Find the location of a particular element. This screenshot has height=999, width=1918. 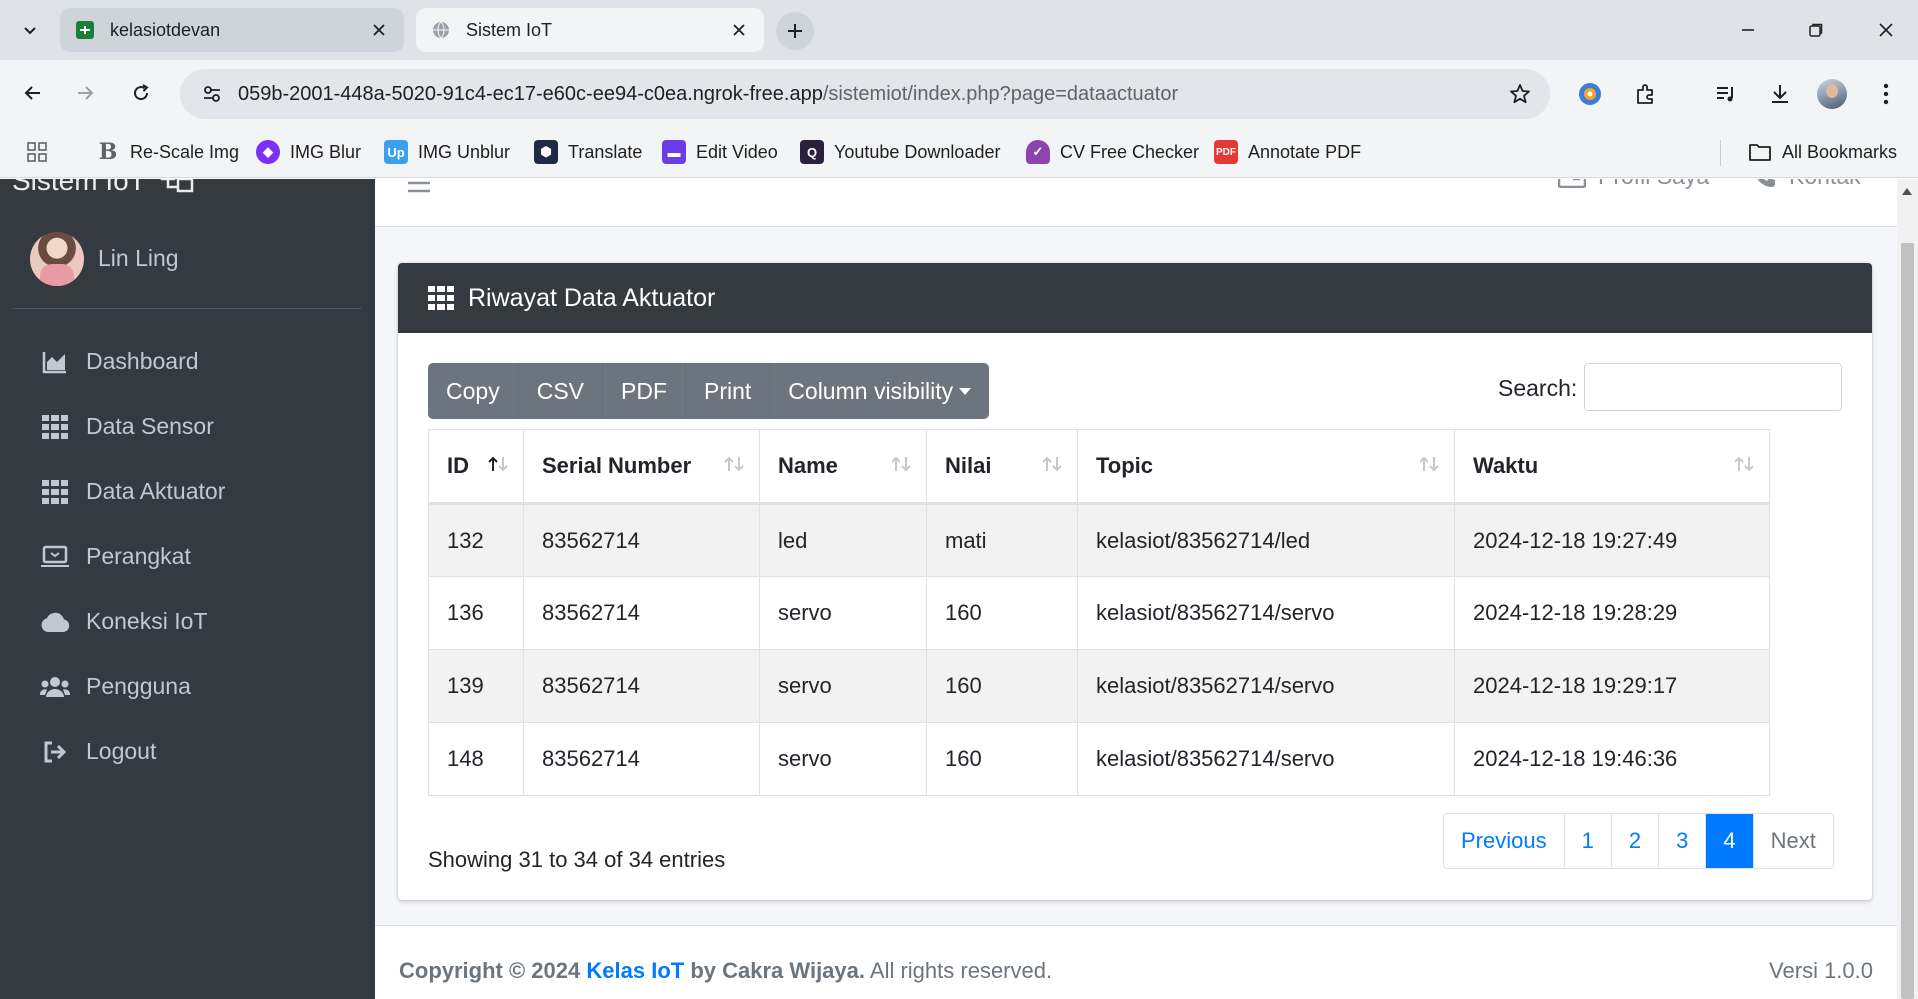

cell-id: 132 is located at coordinates (476, 540).